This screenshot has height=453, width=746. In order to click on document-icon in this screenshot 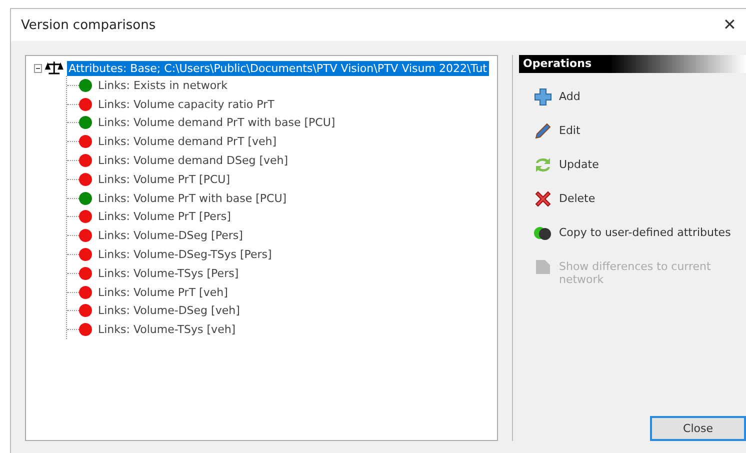, I will do `click(543, 267)`.